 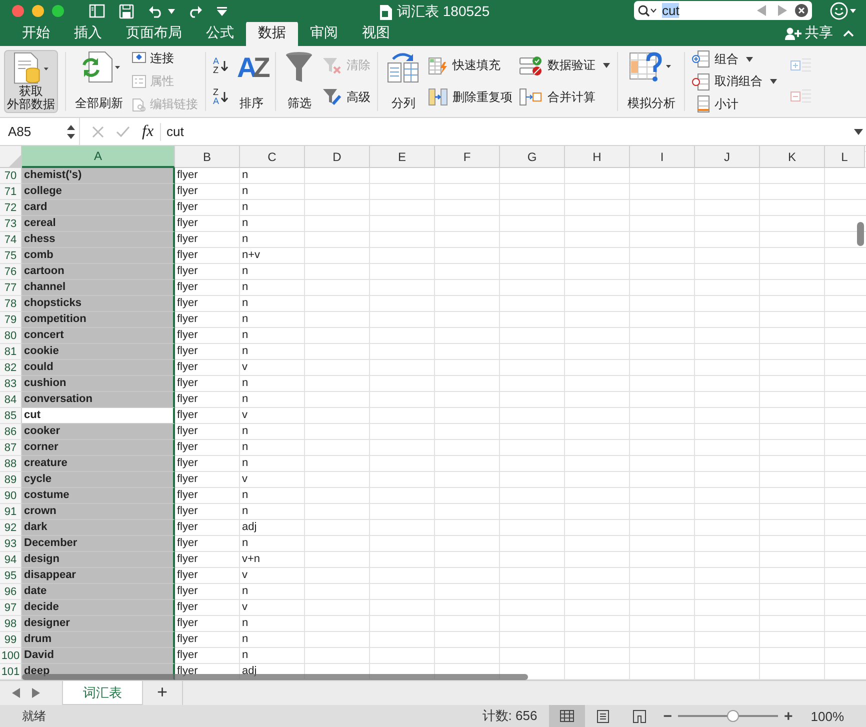 What do you see at coordinates (648, 10) in the screenshot?
I see `search-icon` at bounding box center [648, 10].